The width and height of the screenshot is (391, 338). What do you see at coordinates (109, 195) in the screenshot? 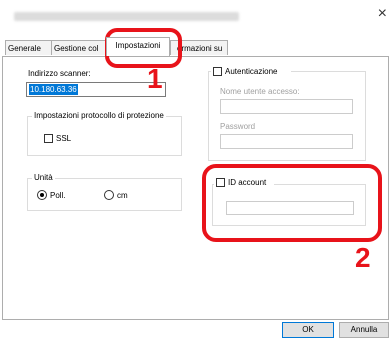
I see `radio-cm` at bounding box center [109, 195].